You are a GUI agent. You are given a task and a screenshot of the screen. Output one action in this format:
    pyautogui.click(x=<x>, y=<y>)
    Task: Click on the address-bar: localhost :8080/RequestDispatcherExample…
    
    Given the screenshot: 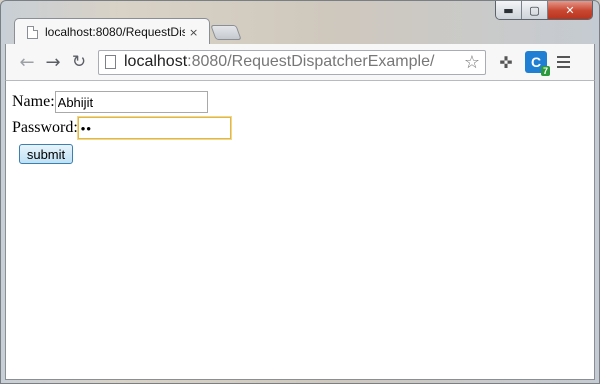 What is the action you would take?
    pyautogui.click(x=292, y=62)
    